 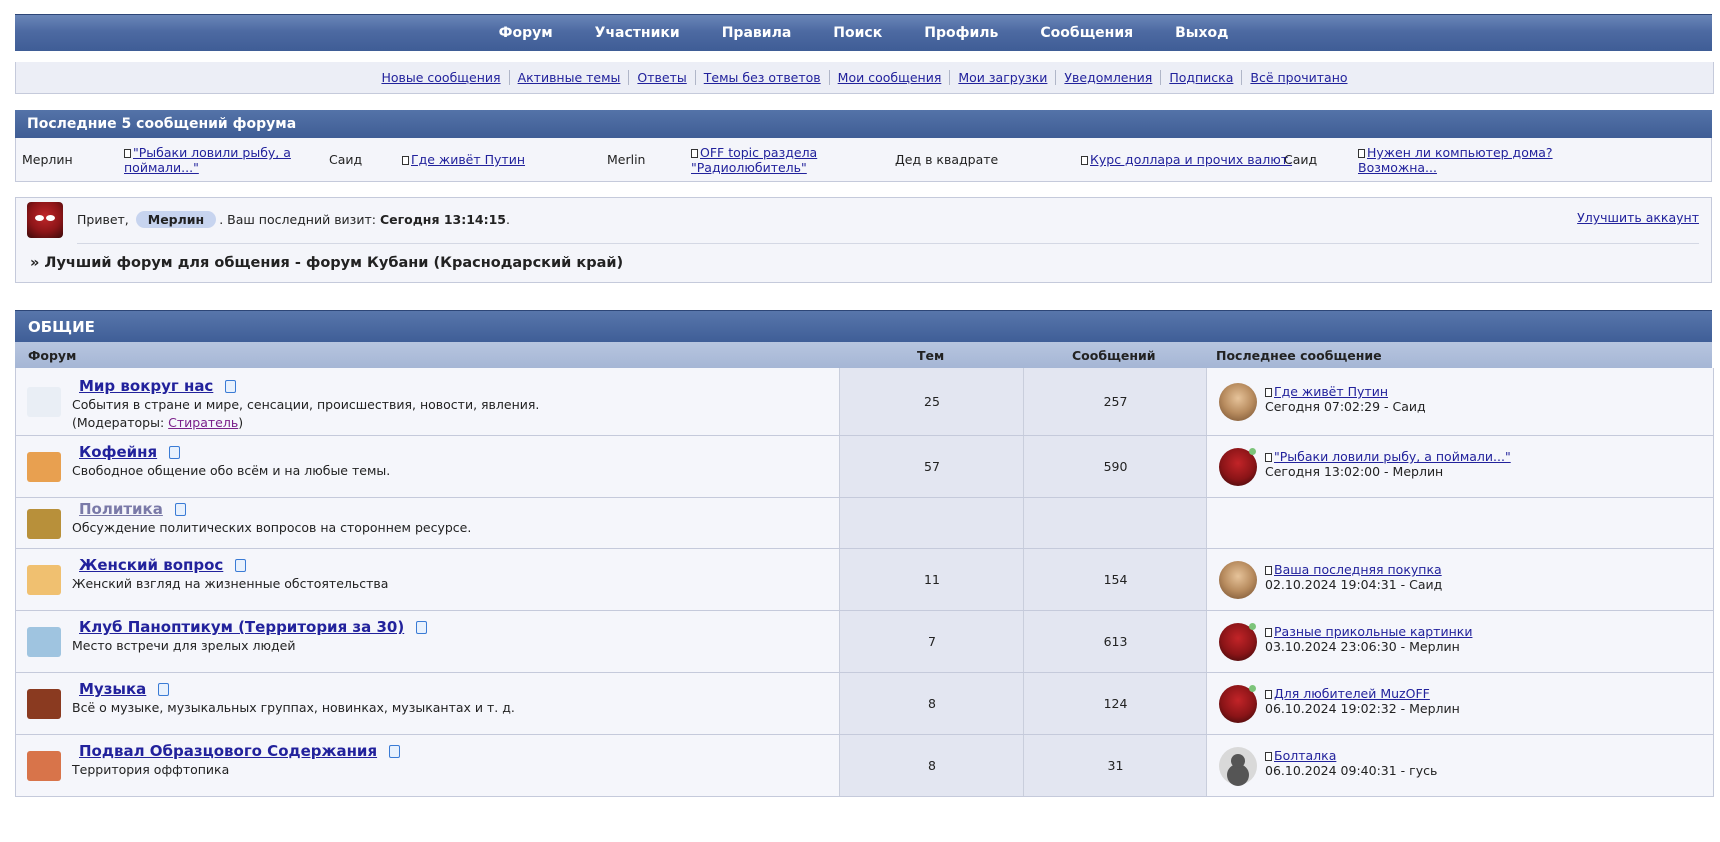 What do you see at coordinates (440, 77) in the screenshot?
I see `subnav-new-posts: Новые сообщения` at bounding box center [440, 77].